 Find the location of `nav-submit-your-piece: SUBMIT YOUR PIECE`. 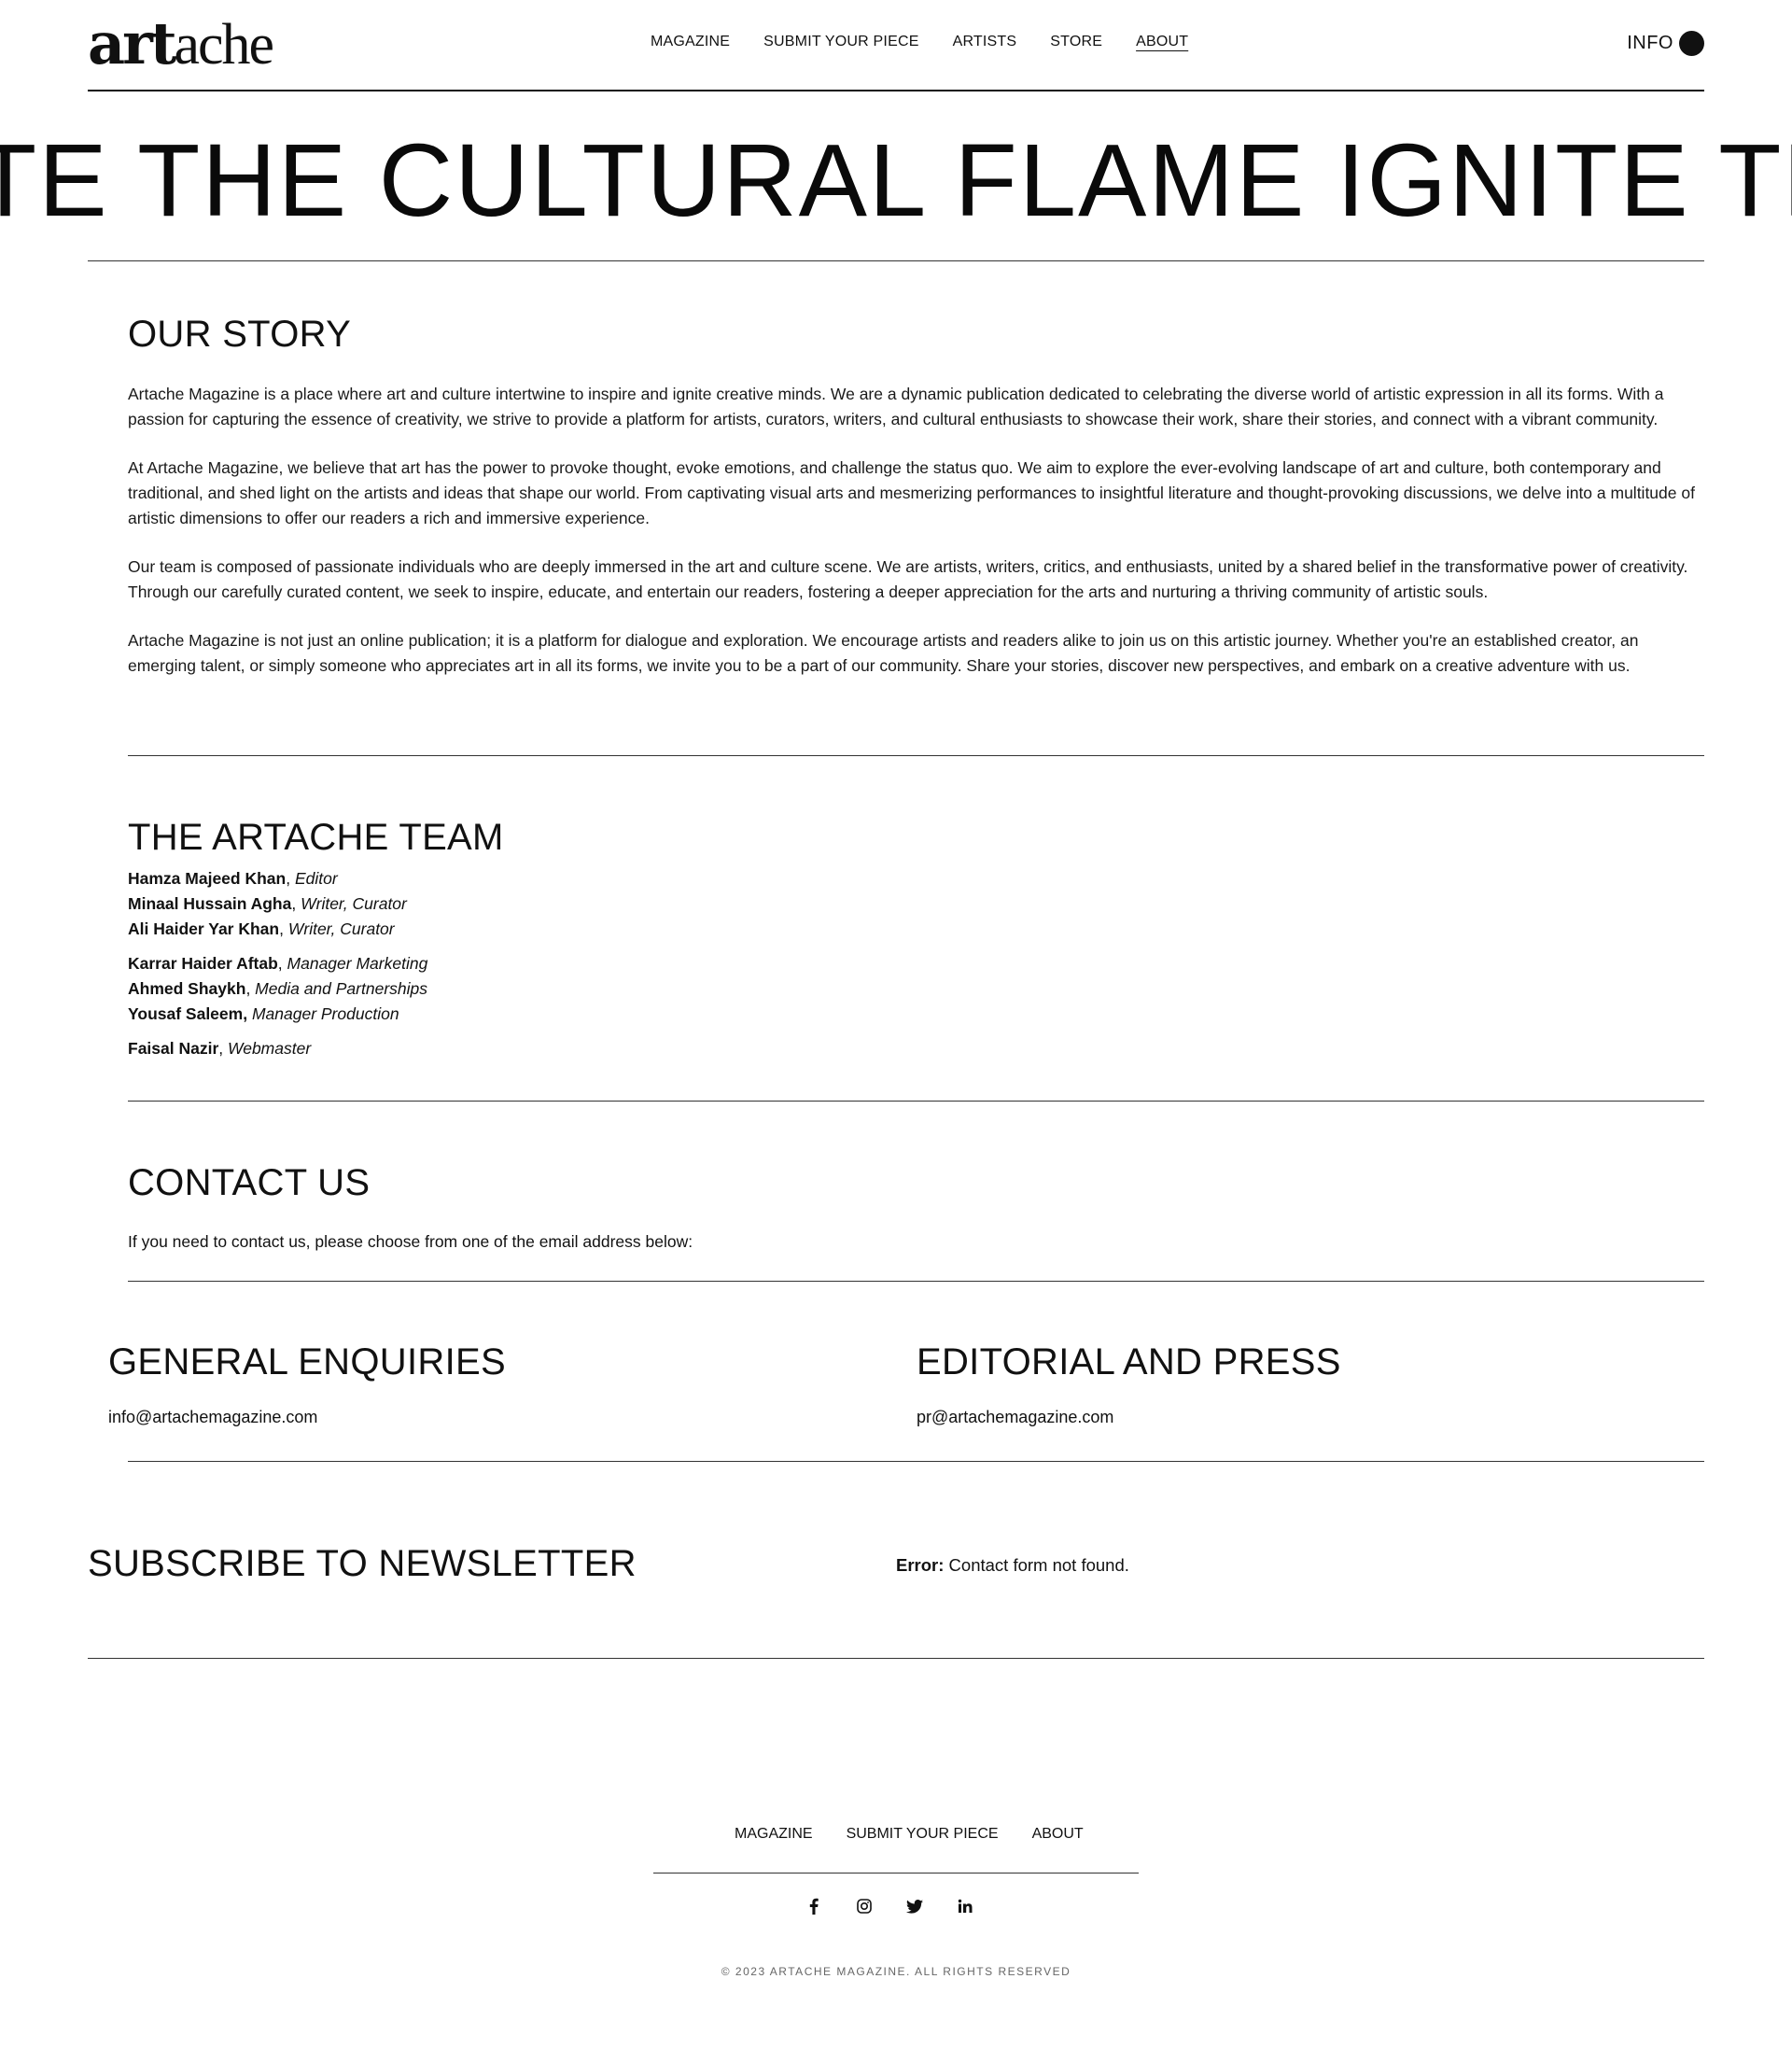

nav-submit-your-piece: SUBMIT YOUR PIECE is located at coordinates (840, 42).